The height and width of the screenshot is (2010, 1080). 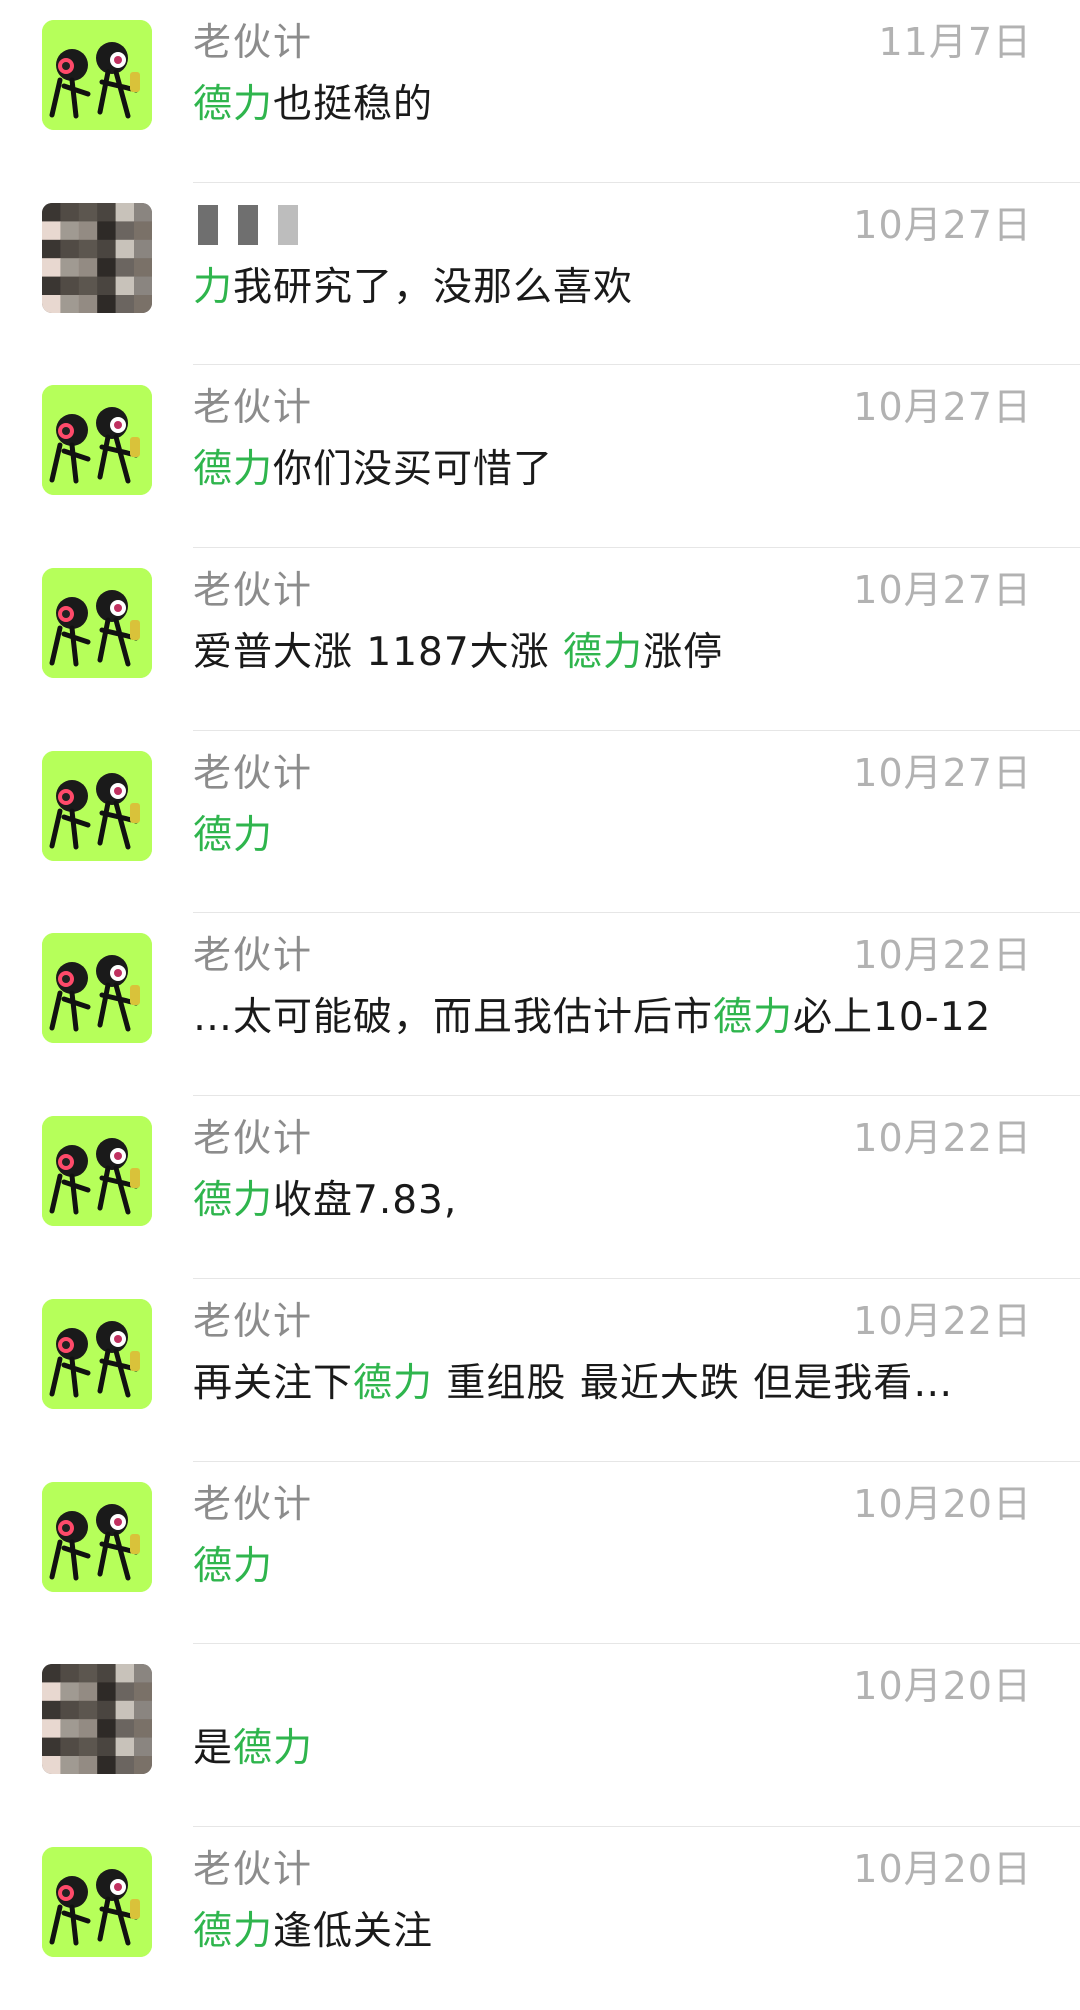 I want to click on snippet-text: 涨停, so click(x=683, y=653).